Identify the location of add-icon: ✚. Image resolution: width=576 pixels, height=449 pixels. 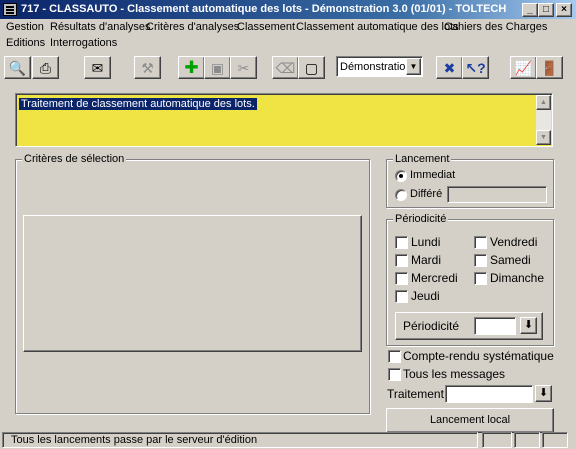
(191, 67).